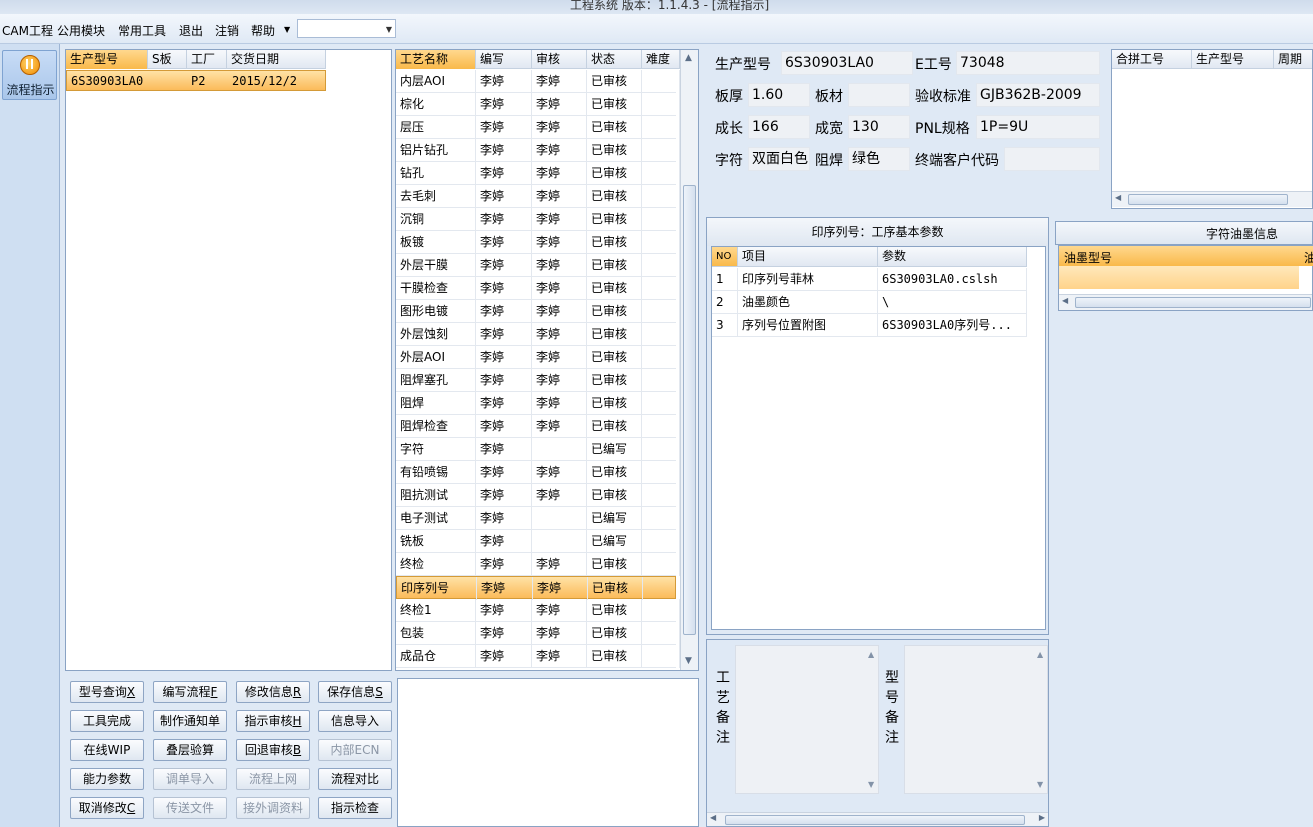 The height and width of the screenshot is (827, 1313). I want to click on header-merge-model: 生产型号, so click(1233, 59).